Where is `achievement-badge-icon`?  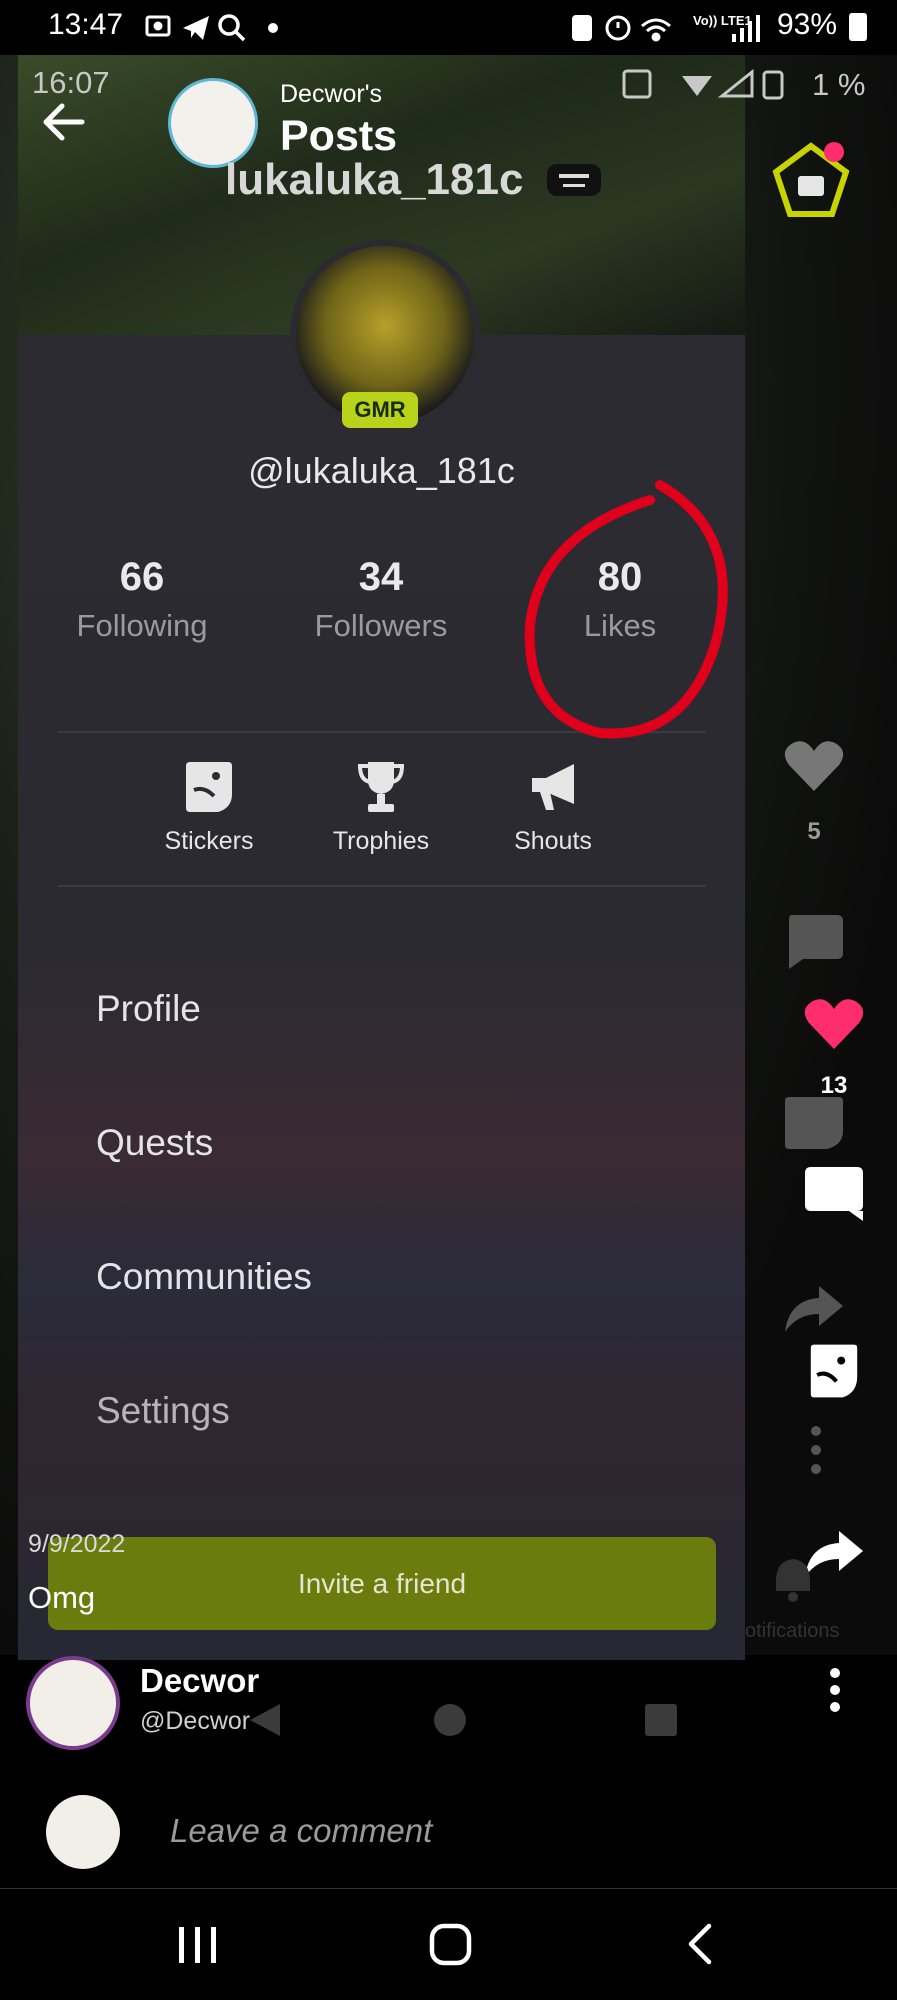
achievement-badge-icon is located at coordinates (811, 181).